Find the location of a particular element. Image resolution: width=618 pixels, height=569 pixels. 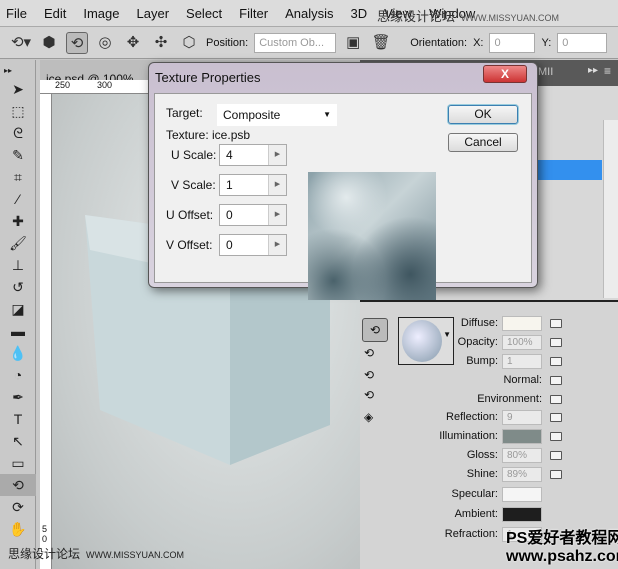

shape-tool-icon: ▭ is located at coordinates (18, 463).